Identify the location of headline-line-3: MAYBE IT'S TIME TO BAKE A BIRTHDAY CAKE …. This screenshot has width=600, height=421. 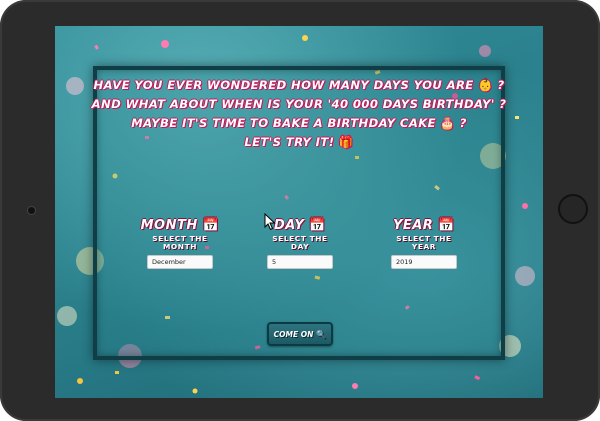
(299, 123).